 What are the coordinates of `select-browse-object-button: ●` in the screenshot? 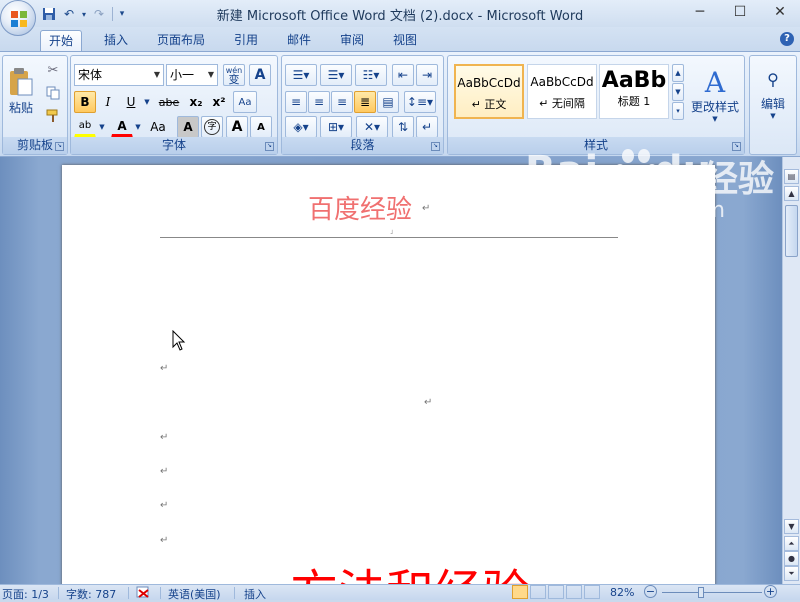 It's located at (791, 558).